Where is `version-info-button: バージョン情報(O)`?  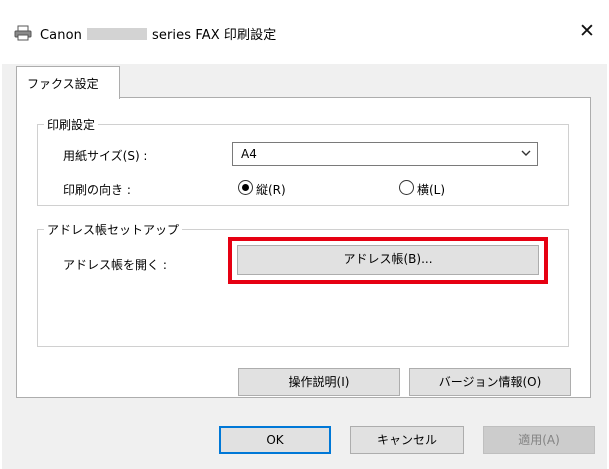 version-info-button: バージョン情報(O) is located at coordinates (490, 382).